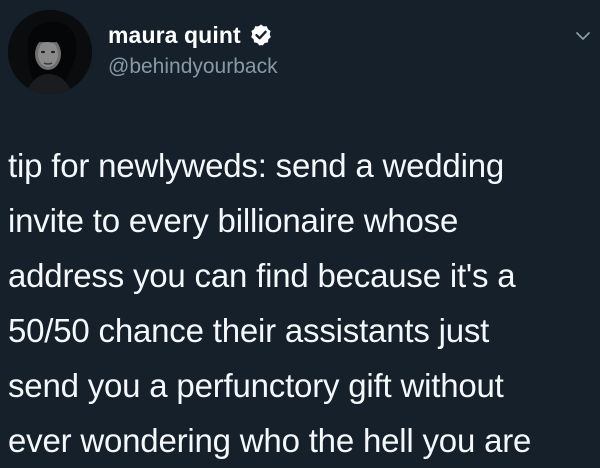  What do you see at coordinates (261, 35) in the screenshot?
I see `verified-badge-icon` at bounding box center [261, 35].